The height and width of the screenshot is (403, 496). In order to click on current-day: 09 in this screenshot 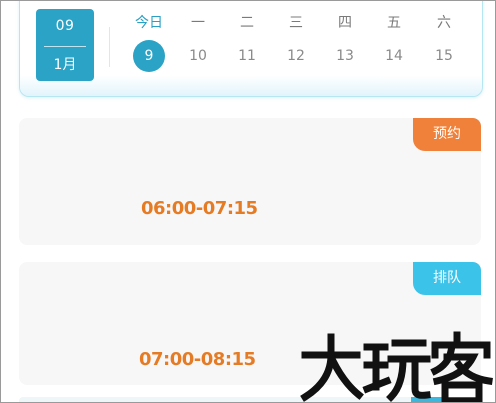, I will do `click(65, 26)`.